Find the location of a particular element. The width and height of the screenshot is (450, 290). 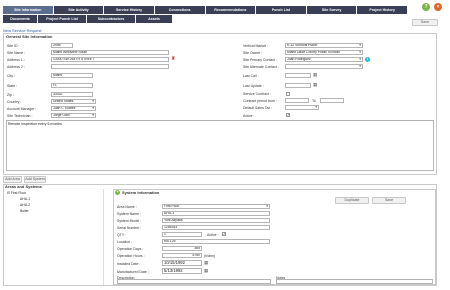

alternate-contact-select is located at coordinates (324, 66).